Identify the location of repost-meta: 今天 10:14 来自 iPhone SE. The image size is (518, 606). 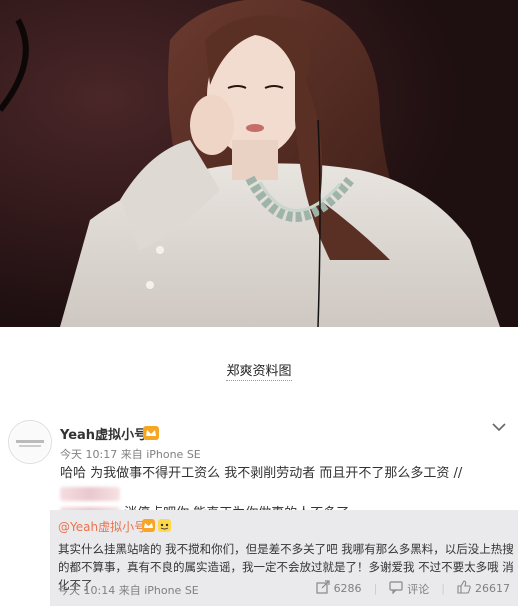
(128, 590).